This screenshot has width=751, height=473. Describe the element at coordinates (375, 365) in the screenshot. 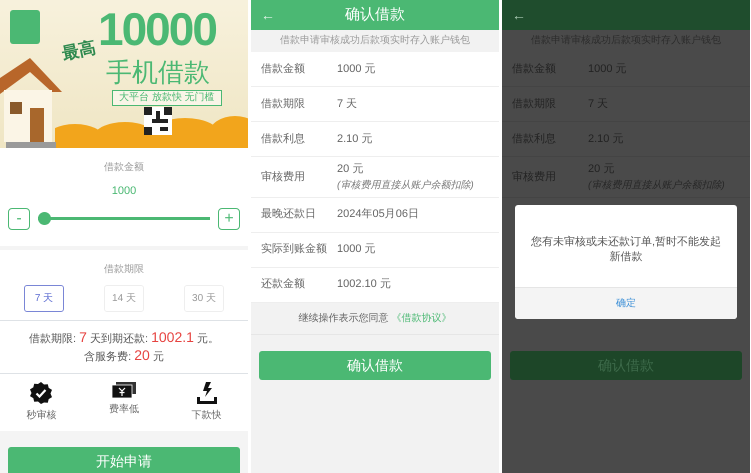

I see `confirm-button: 确认借款` at that location.